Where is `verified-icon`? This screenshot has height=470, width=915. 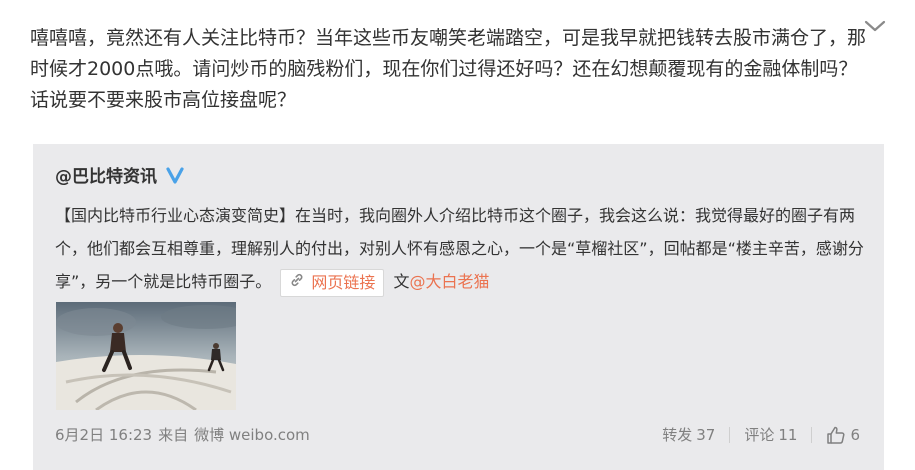 verified-icon is located at coordinates (175, 175).